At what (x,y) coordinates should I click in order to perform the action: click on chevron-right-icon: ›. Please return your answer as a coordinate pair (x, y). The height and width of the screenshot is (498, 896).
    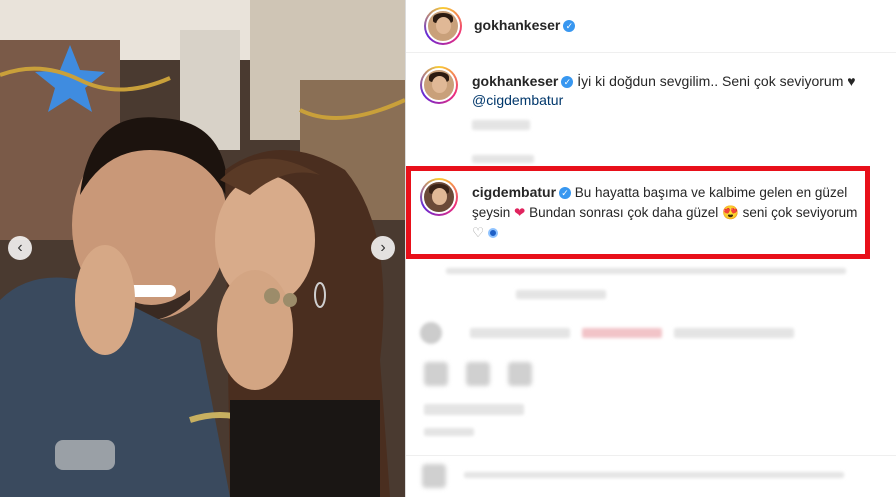
    Looking at the image, I should click on (383, 247).